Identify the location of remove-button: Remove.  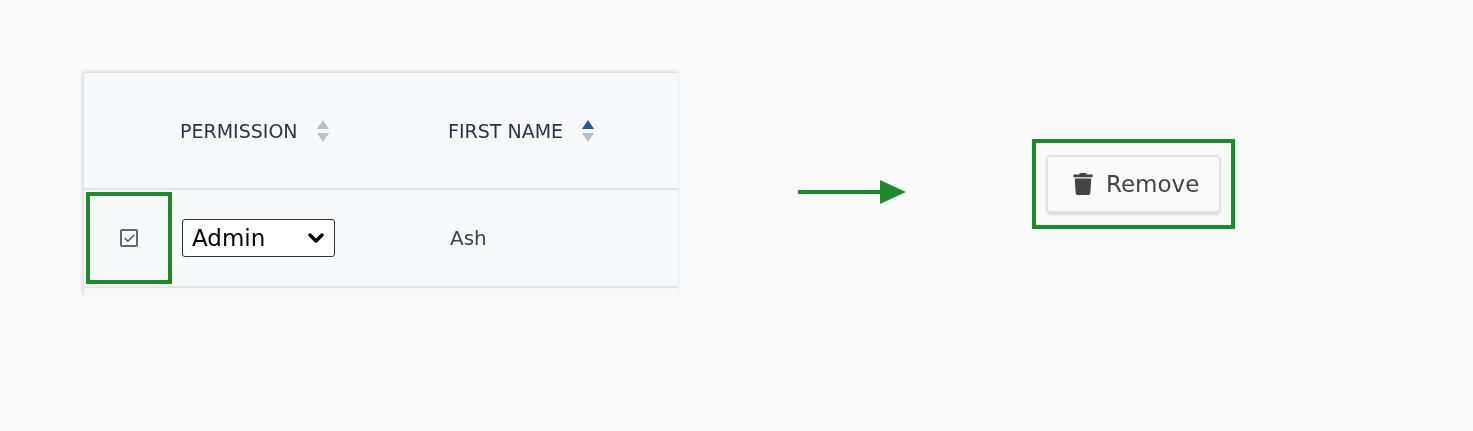
(1134, 184).